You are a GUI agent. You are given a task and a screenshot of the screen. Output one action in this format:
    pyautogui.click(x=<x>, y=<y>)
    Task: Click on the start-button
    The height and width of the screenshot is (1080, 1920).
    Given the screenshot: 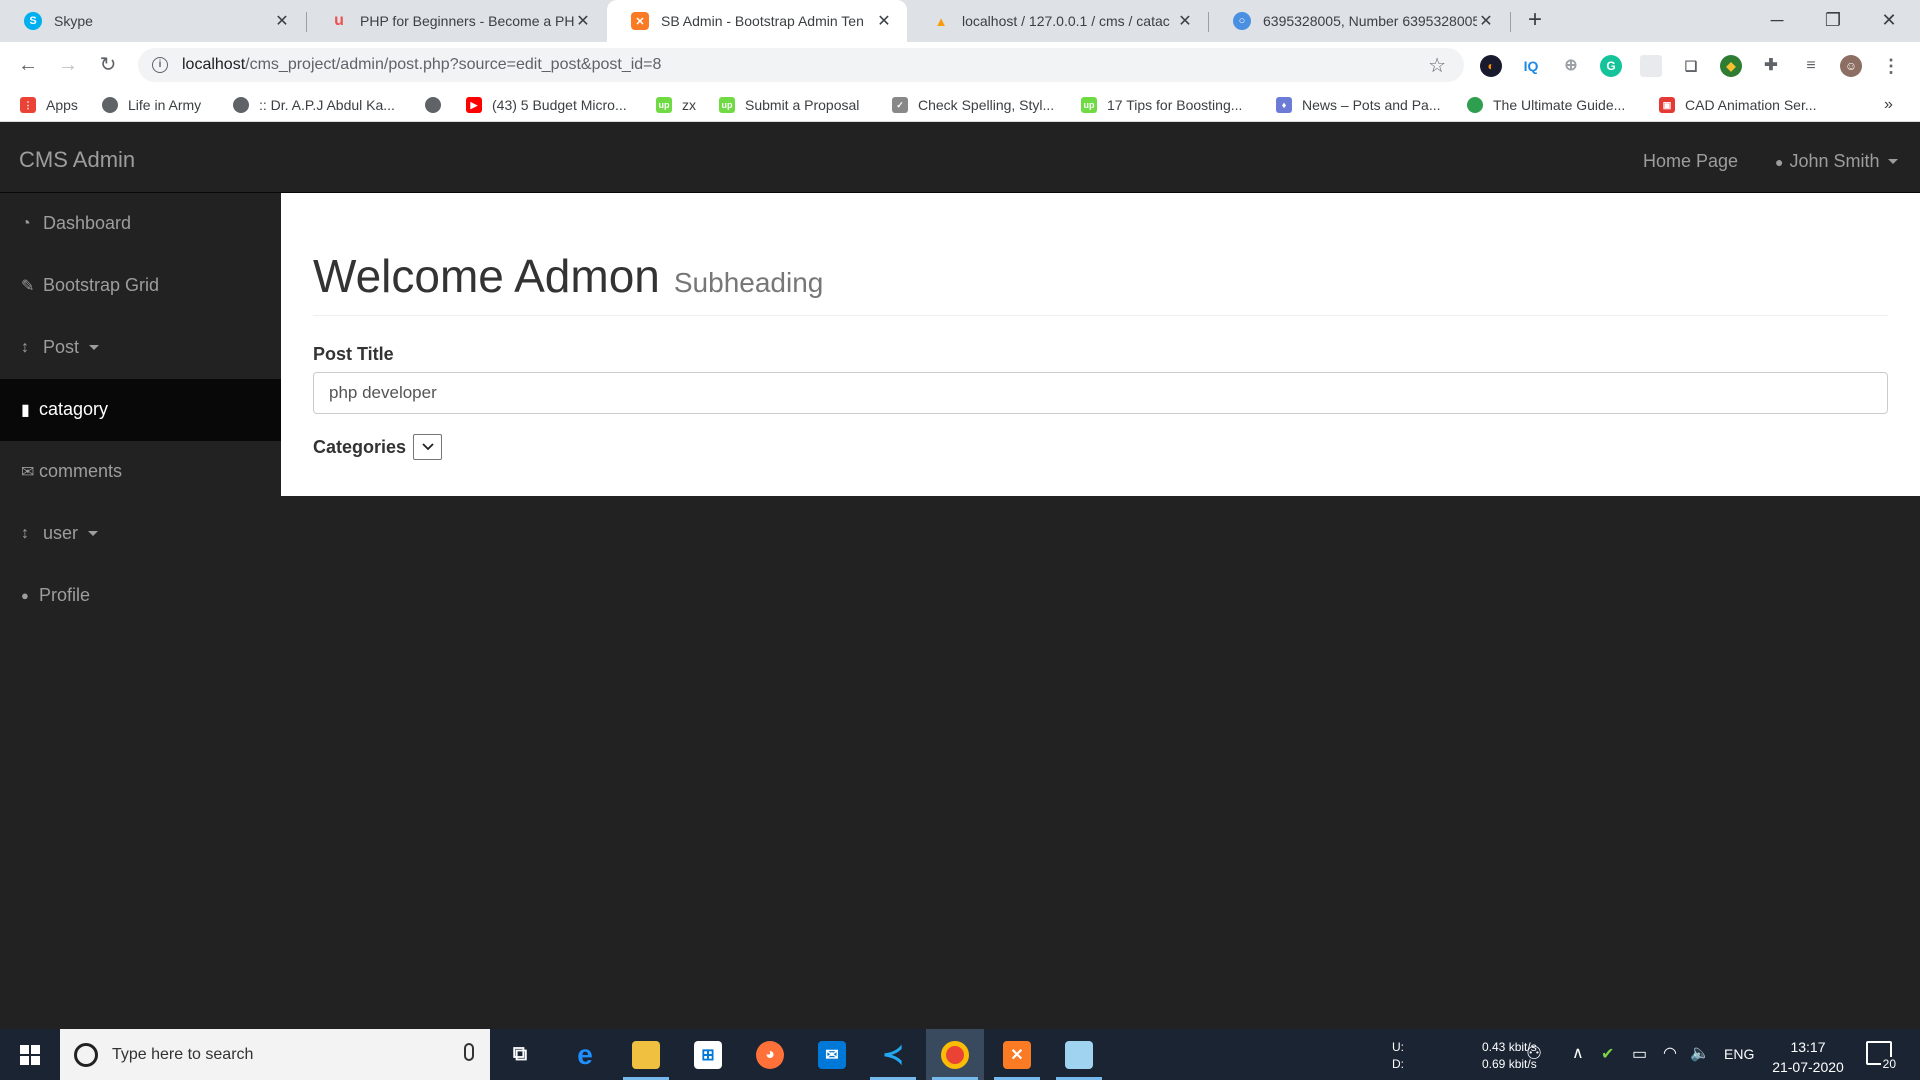 What is the action you would take?
    pyautogui.click(x=30, y=1054)
    